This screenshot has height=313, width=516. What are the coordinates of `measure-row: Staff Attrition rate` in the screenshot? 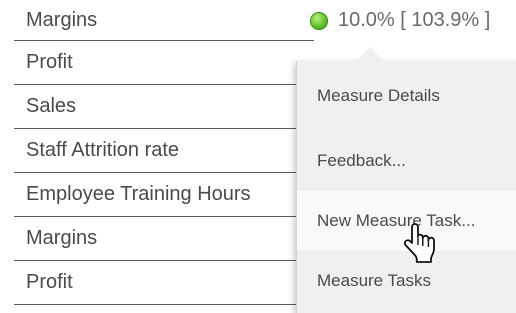 It's located at (164, 151).